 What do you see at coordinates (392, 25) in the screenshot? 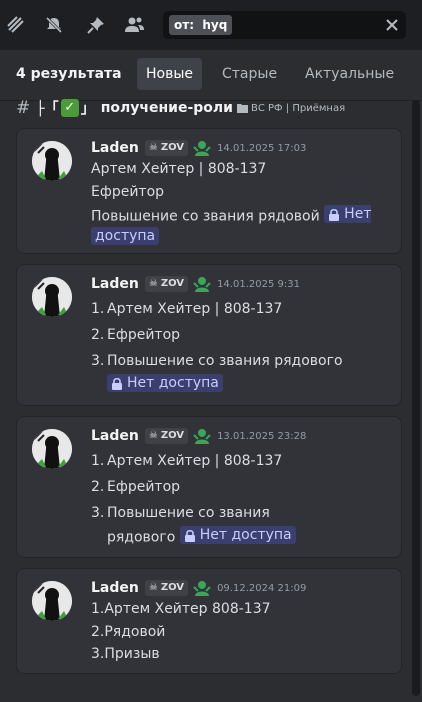
I see `close-icon` at bounding box center [392, 25].